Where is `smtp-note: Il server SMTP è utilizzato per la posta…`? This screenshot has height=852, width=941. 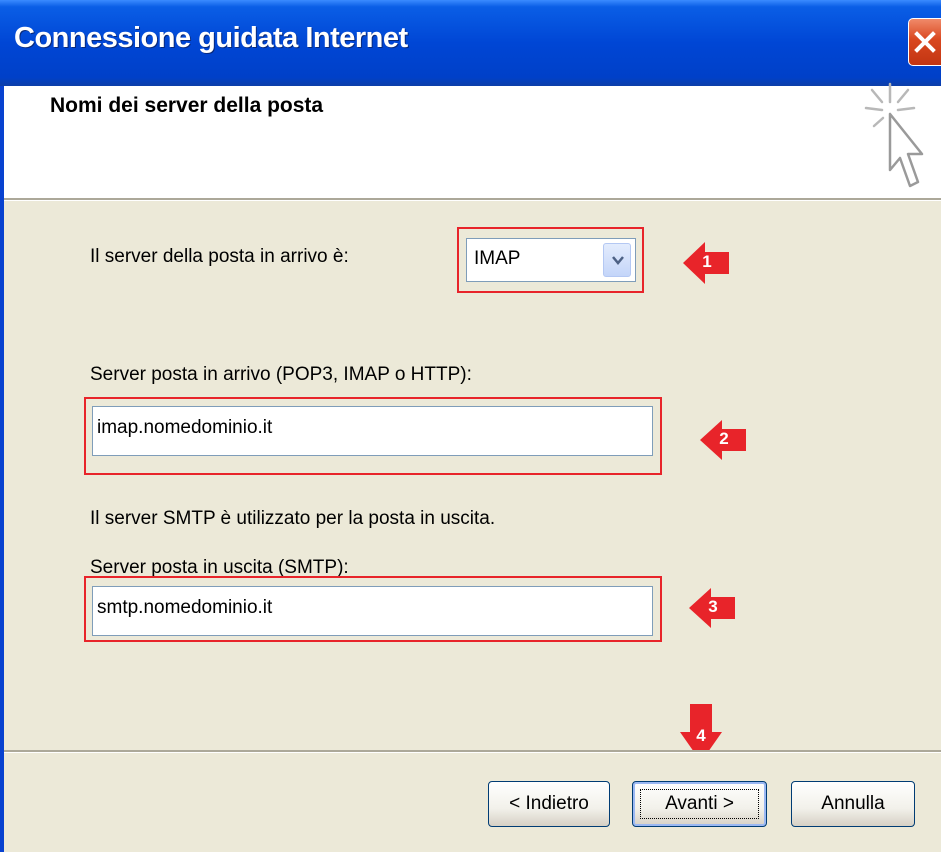
smtp-note: Il server SMTP è utilizzato per la posta… is located at coordinates (293, 518).